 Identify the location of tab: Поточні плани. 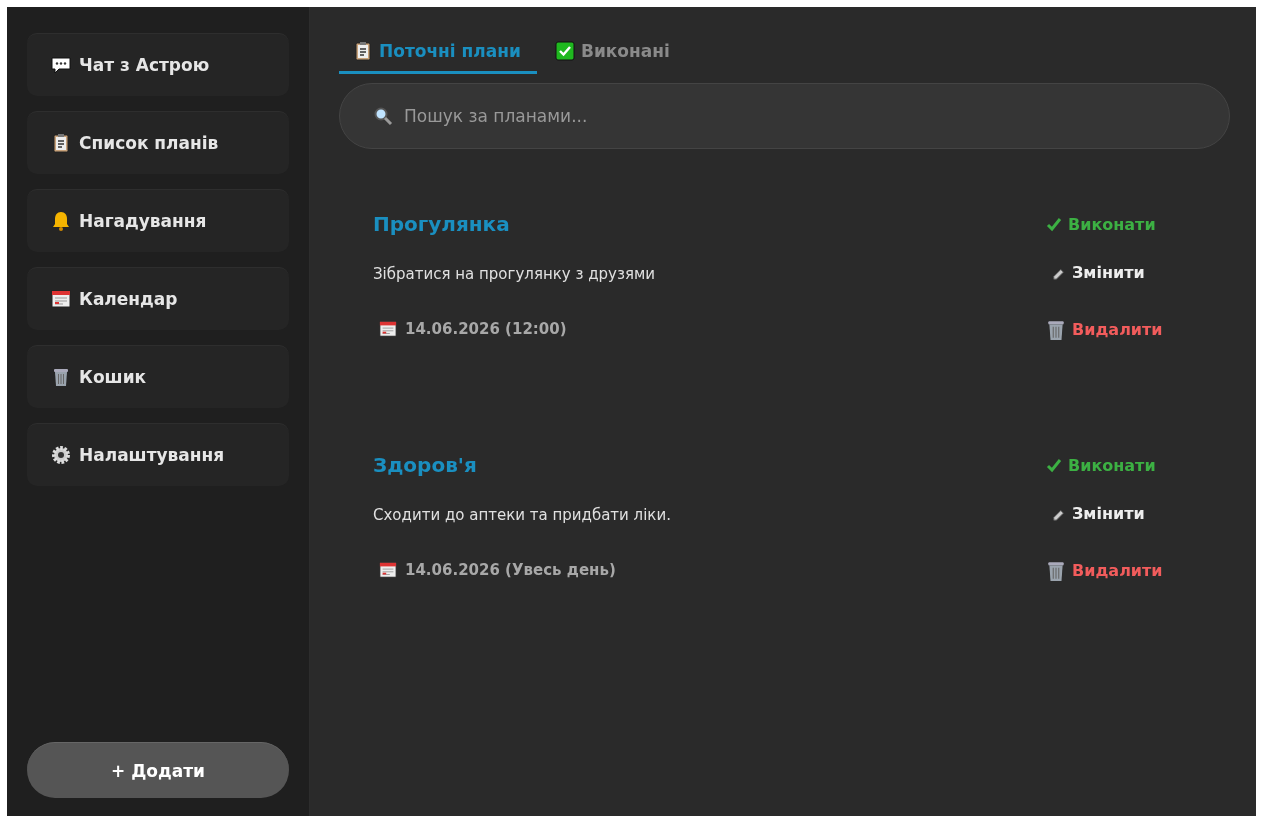
(438, 53).